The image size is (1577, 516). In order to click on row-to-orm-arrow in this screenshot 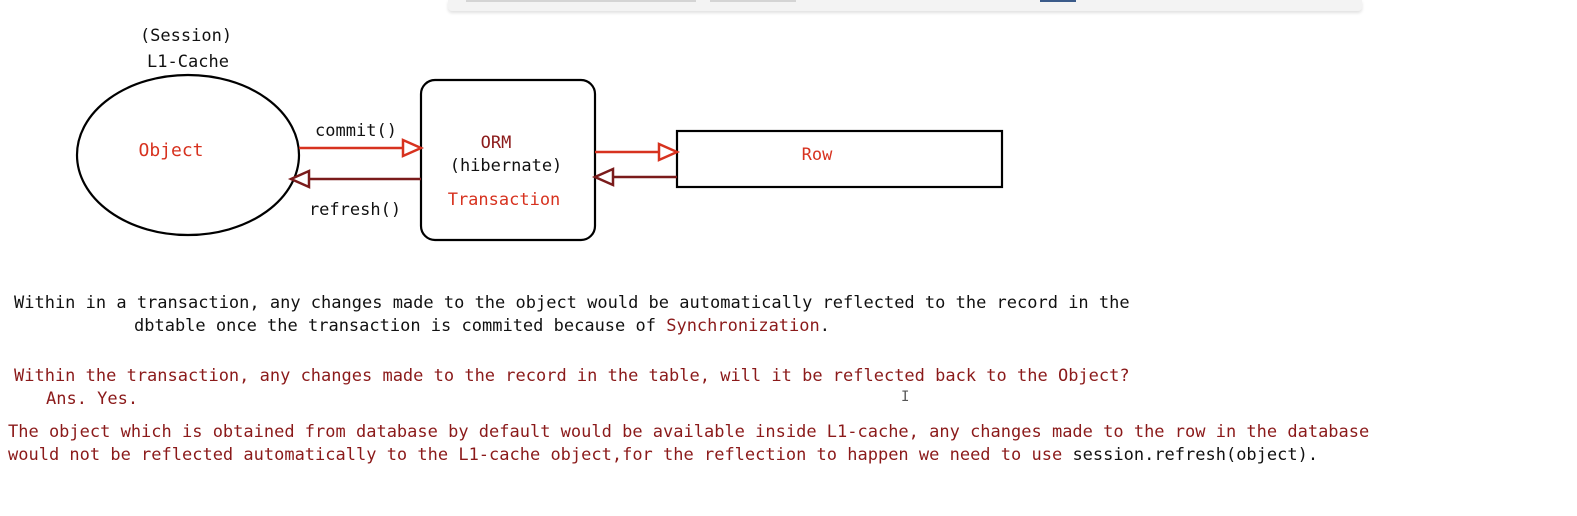, I will do `click(634, 177)`.